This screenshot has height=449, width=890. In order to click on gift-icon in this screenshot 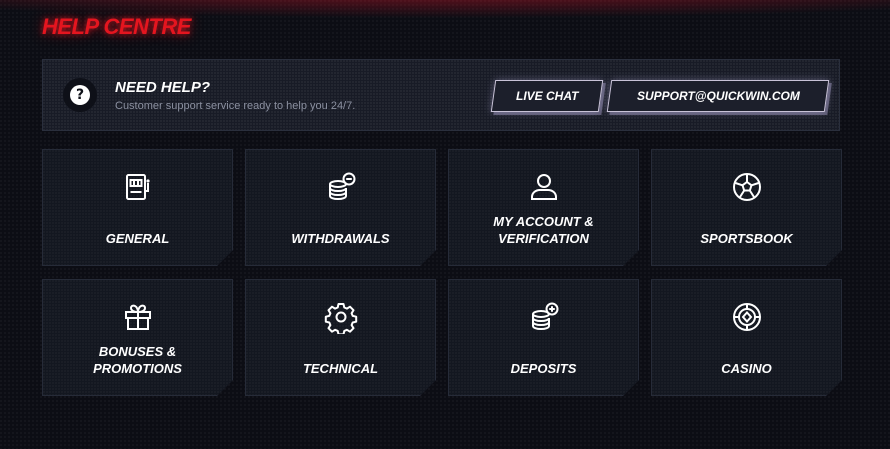, I will do `click(138, 317)`.